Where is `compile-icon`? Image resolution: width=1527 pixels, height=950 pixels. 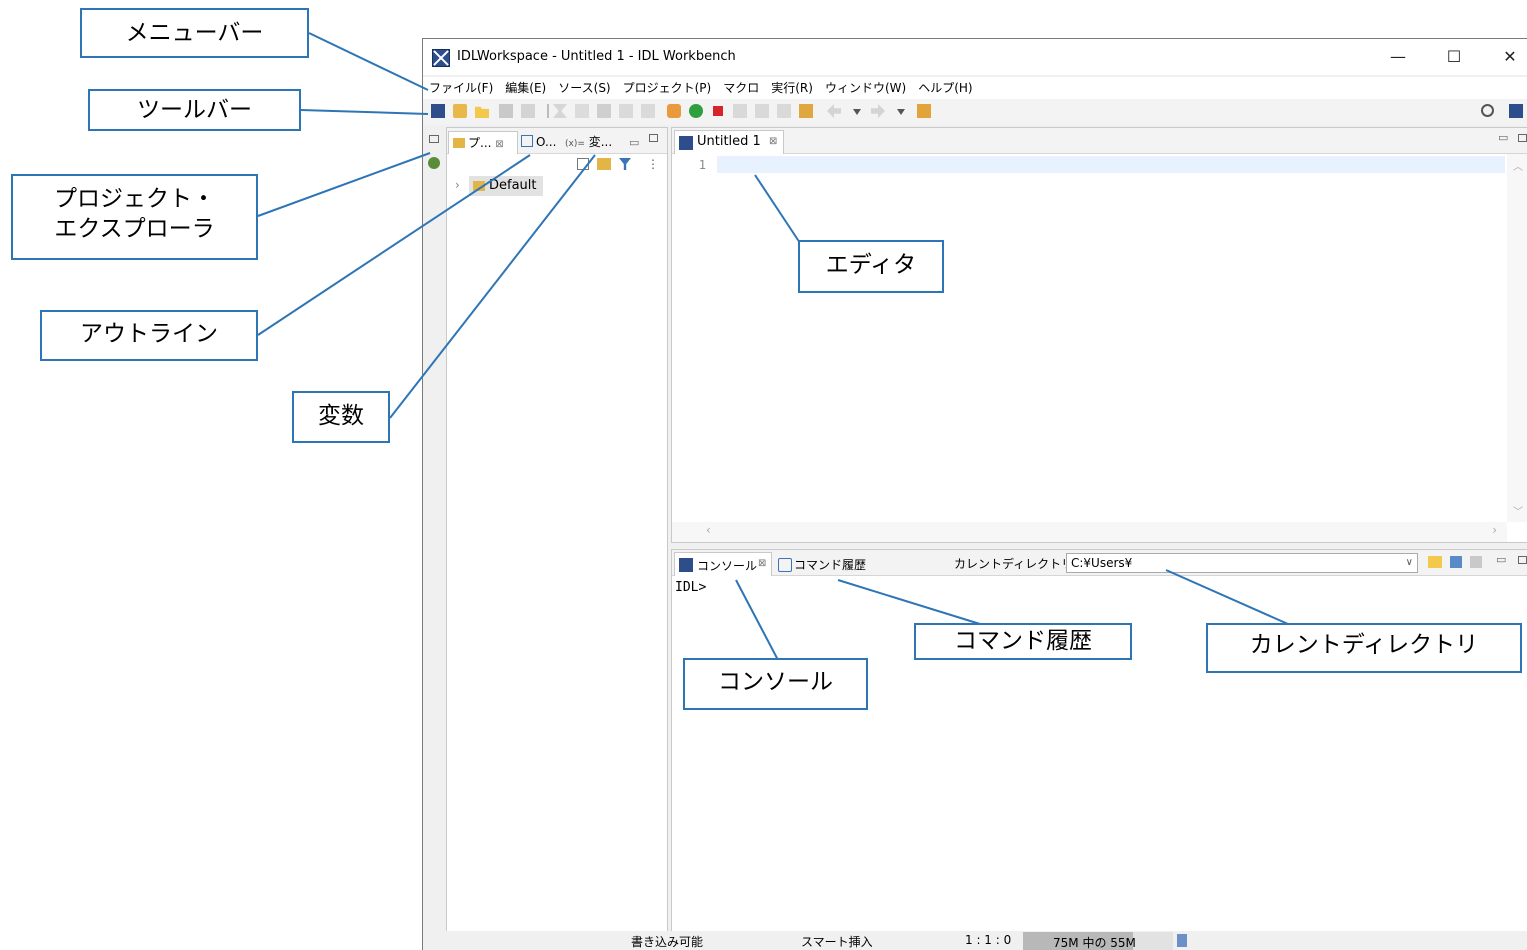
compile-icon is located at coordinates (674, 111).